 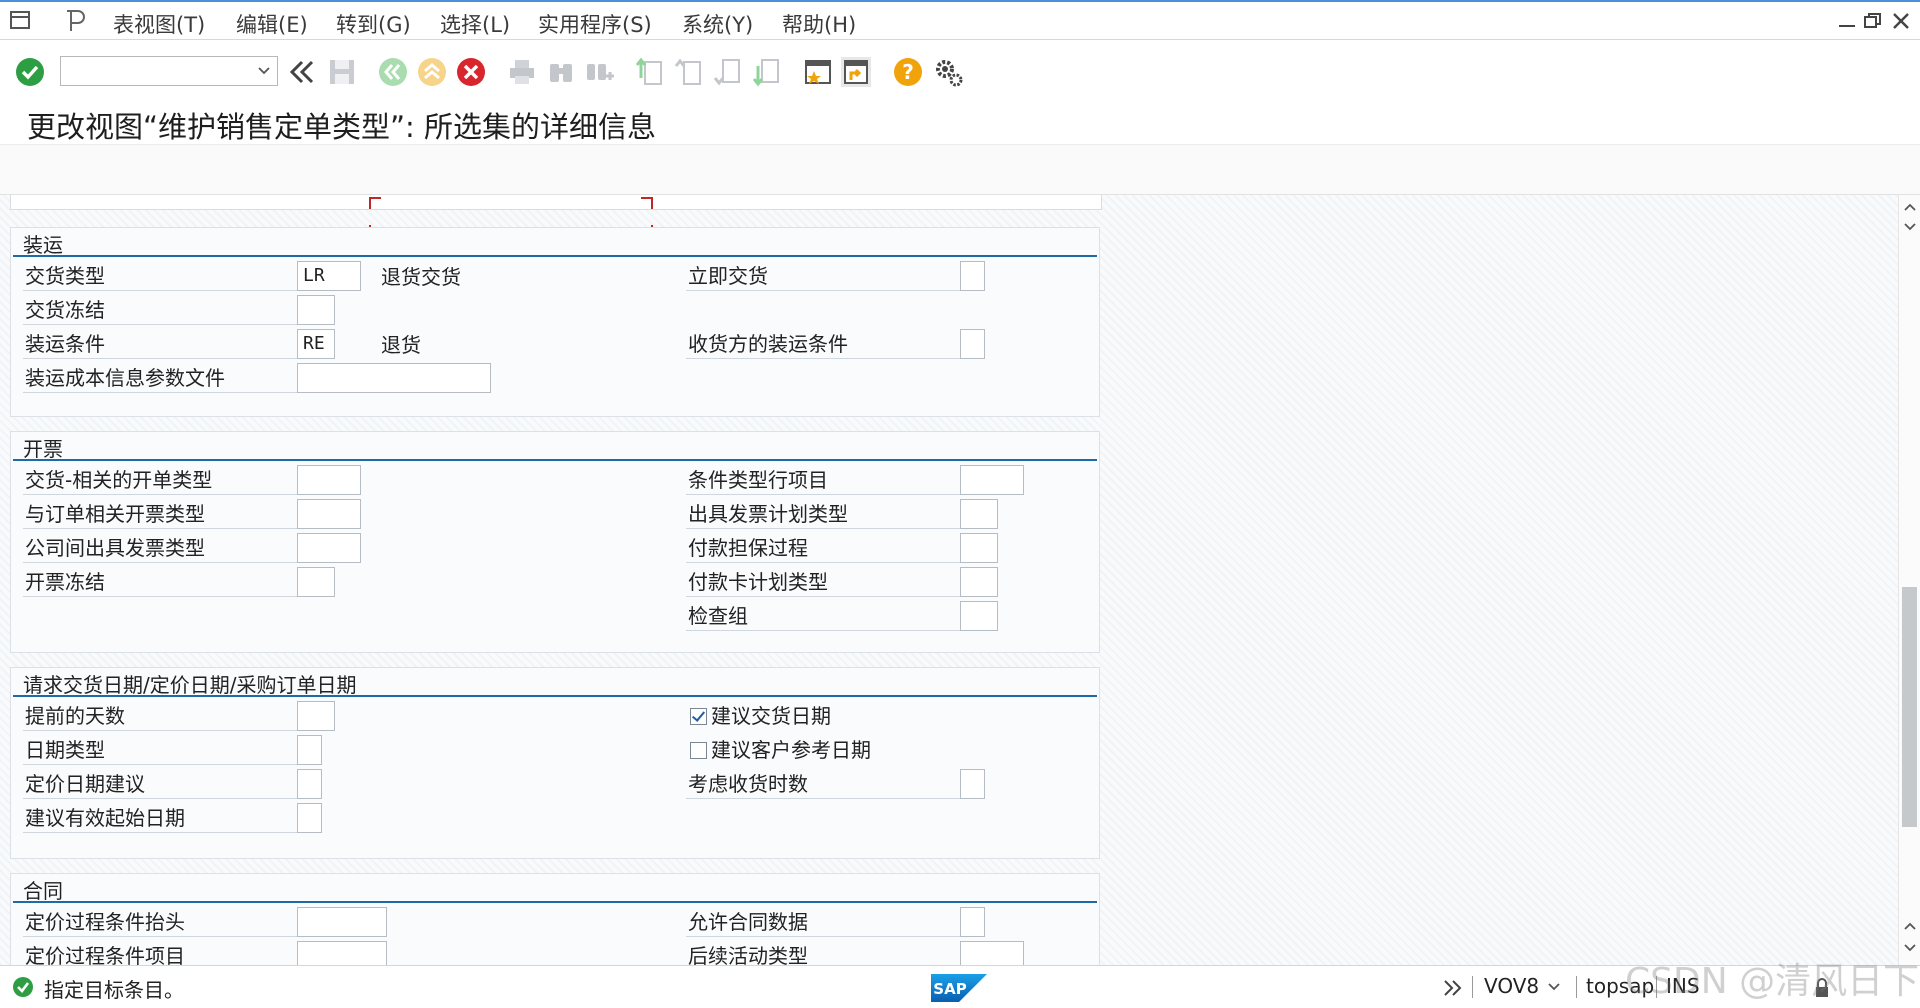 What do you see at coordinates (522, 72) in the screenshot?
I see `print-icon` at bounding box center [522, 72].